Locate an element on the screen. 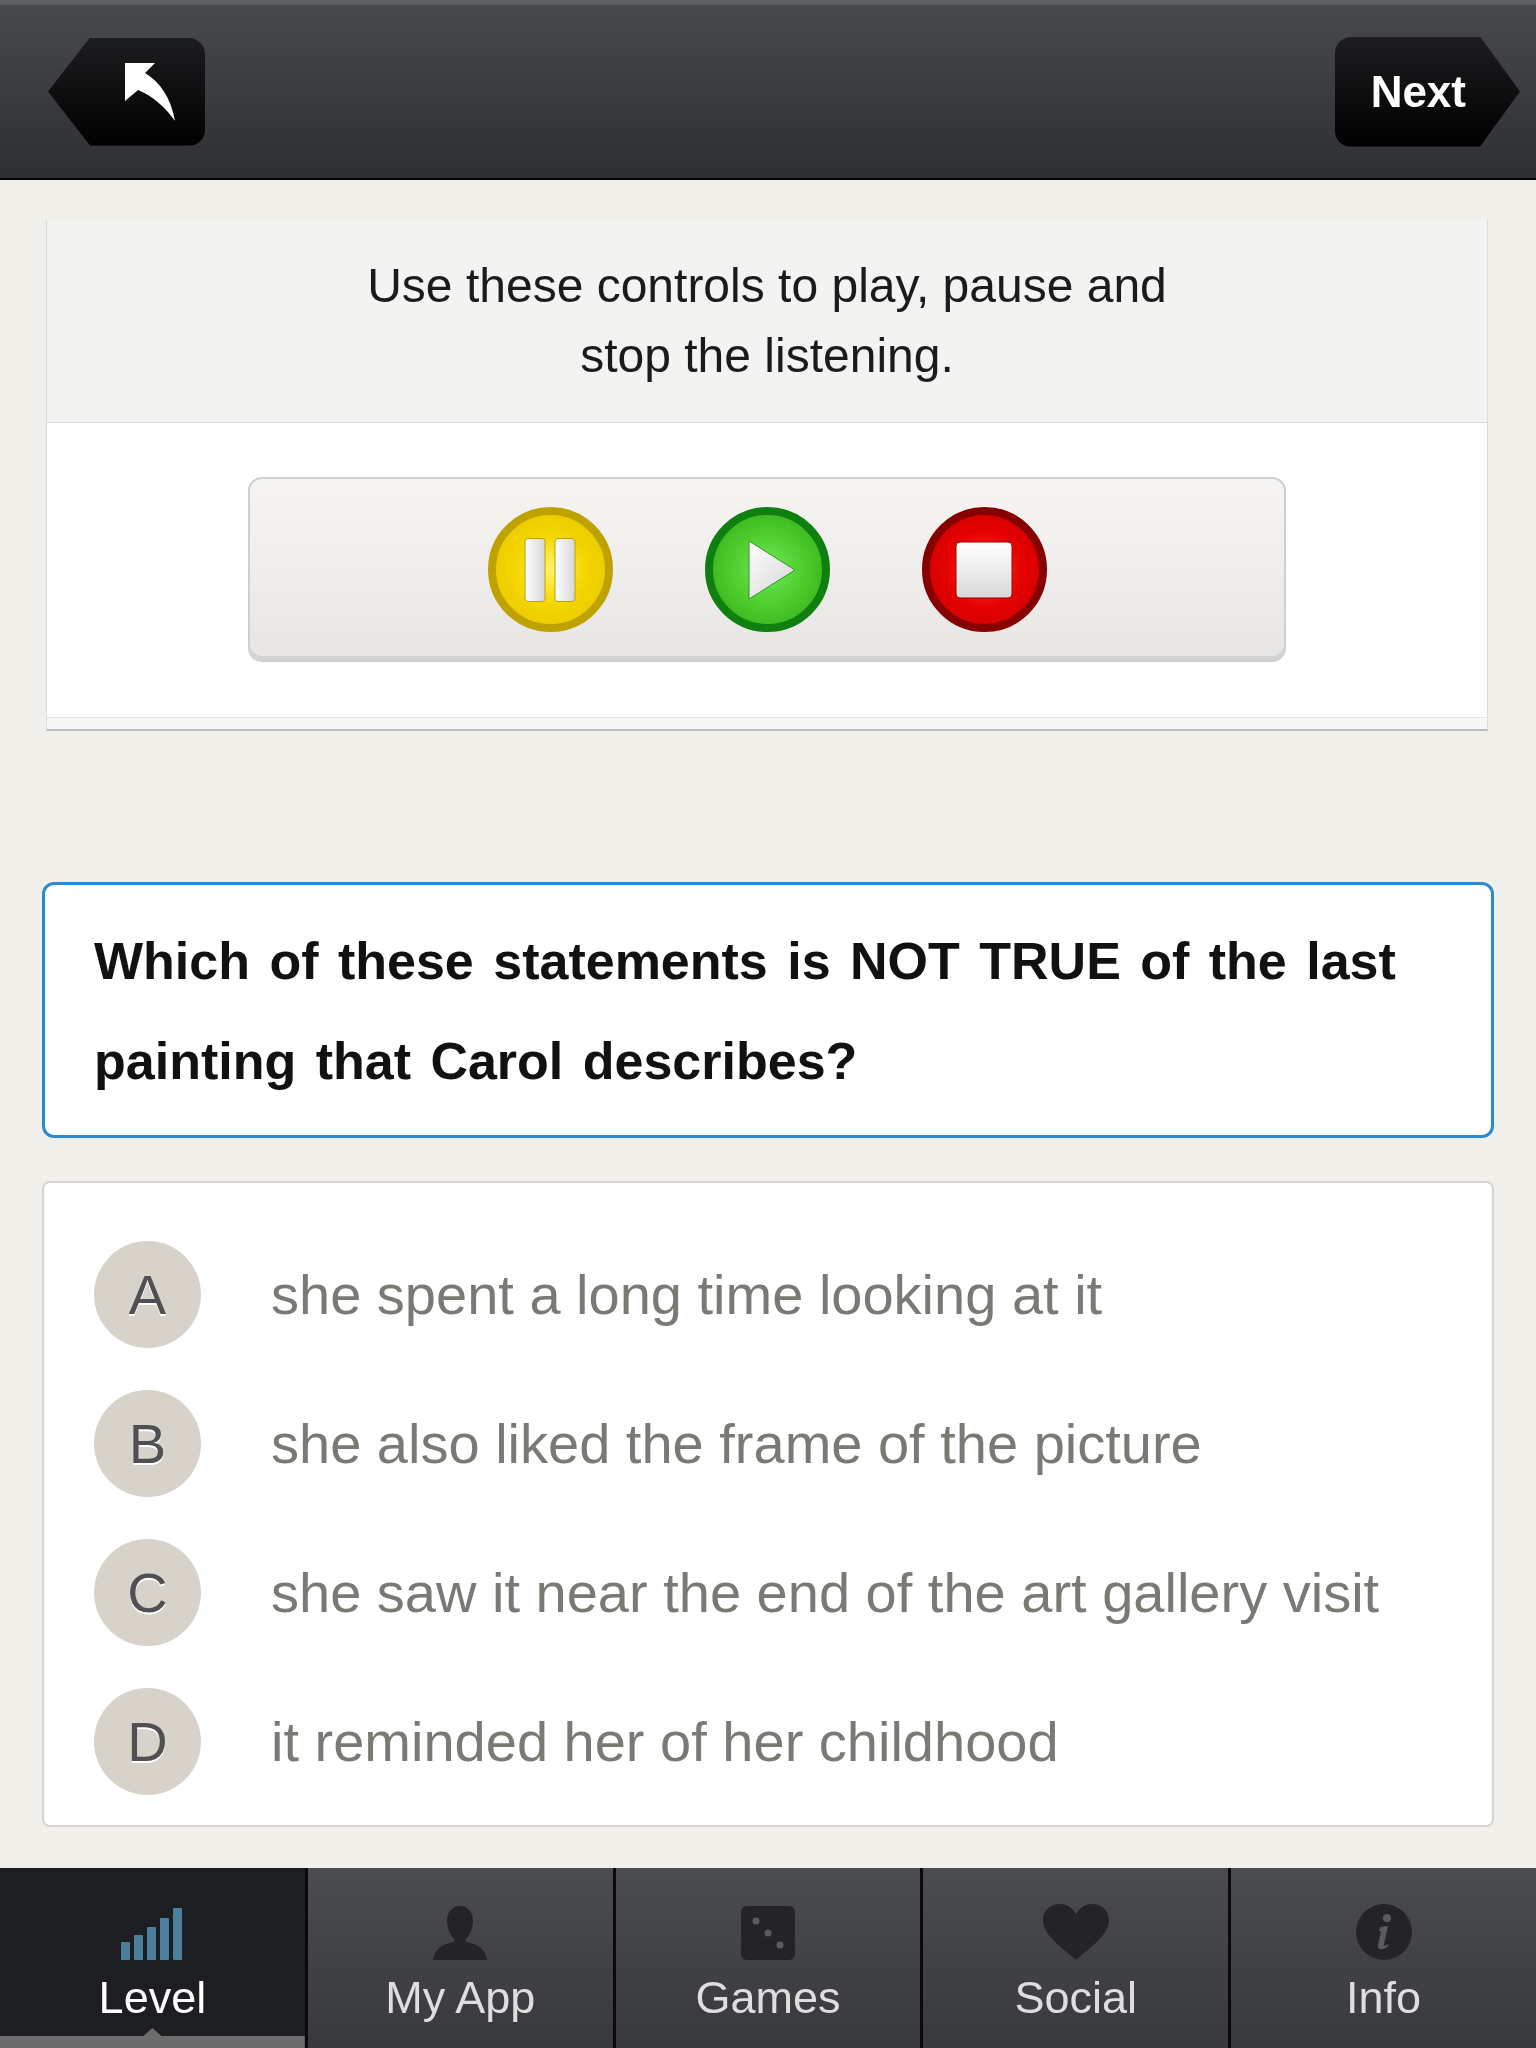 This screenshot has height=2048, width=1536. tab: Level is located at coordinates (152, 1958).